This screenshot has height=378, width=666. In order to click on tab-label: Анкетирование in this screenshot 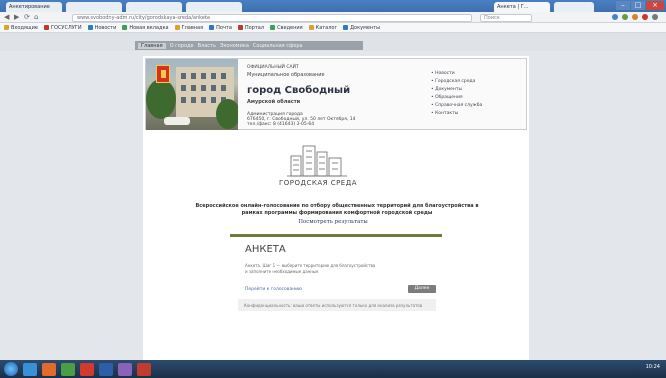, I will do `click(29, 7)`.